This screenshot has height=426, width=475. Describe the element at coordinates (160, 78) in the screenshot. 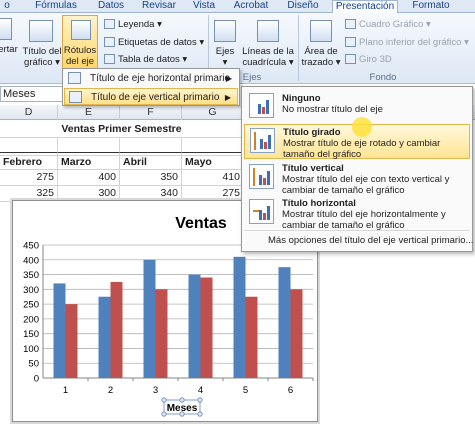

I see `menu-item-label: Título de eje horizontal primario` at that location.